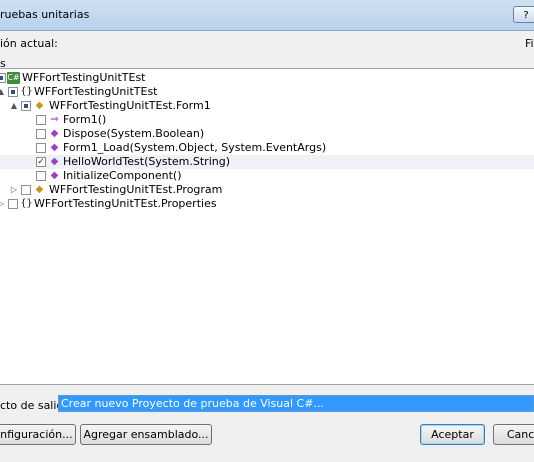 The height and width of the screenshot is (462, 534). Describe the element at coordinates (136, 189) in the screenshot. I see `tree-item-label: WFFortTestingUnitTEst.Program` at that location.